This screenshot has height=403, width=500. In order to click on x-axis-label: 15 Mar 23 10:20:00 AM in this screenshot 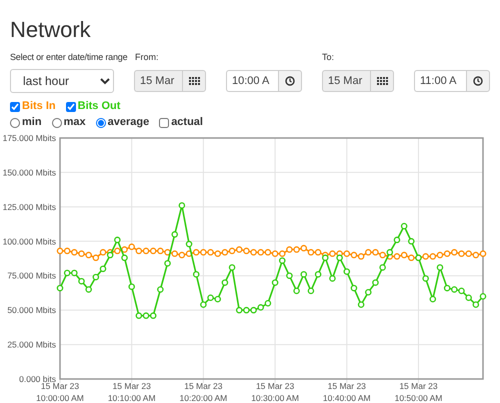, I will do `click(204, 392)`.